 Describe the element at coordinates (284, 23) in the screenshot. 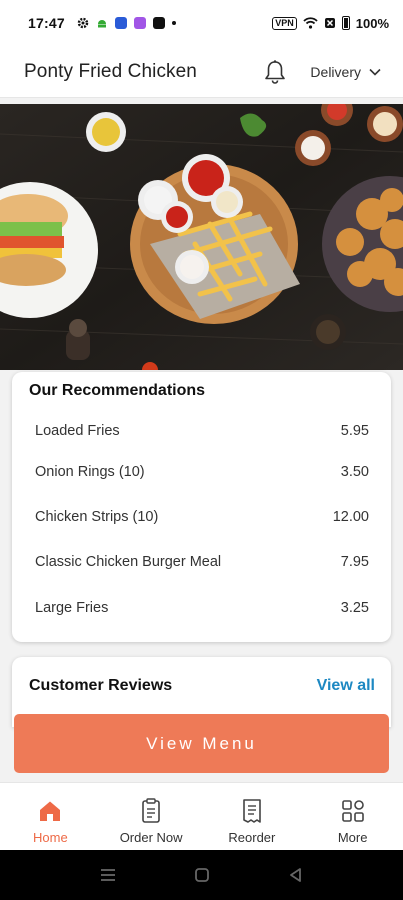

I see `vpn-badge: VPN` at that location.